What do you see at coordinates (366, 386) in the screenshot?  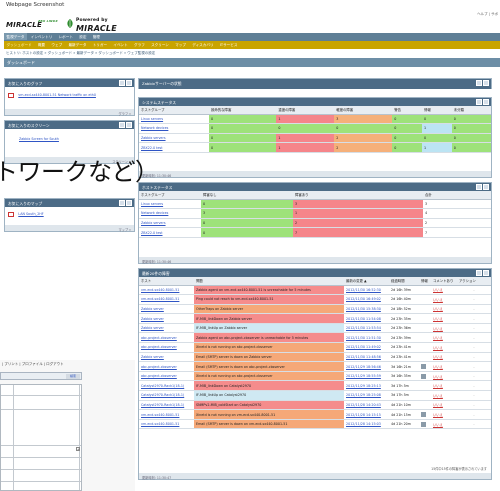 I see `issue-last-change-link: 2012/11/29 18:25:13` at bounding box center [366, 386].